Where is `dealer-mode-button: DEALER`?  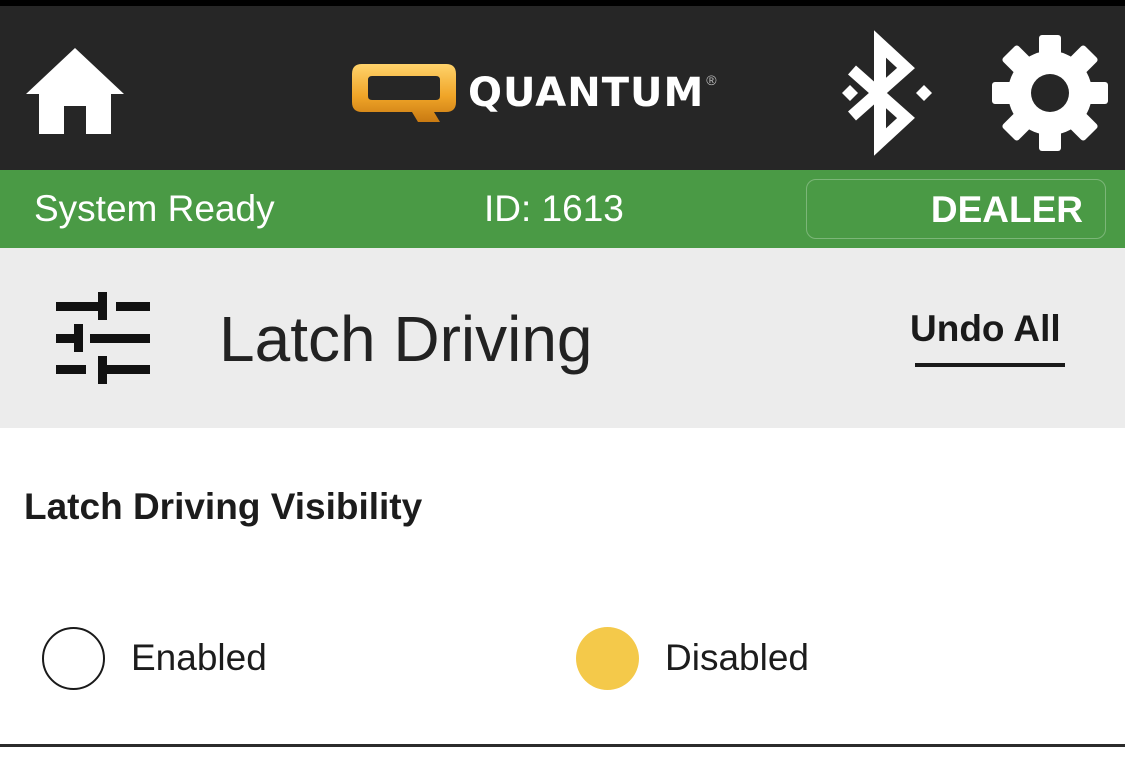
dealer-mode-button: DEALER is located at coordinates (956, 209).